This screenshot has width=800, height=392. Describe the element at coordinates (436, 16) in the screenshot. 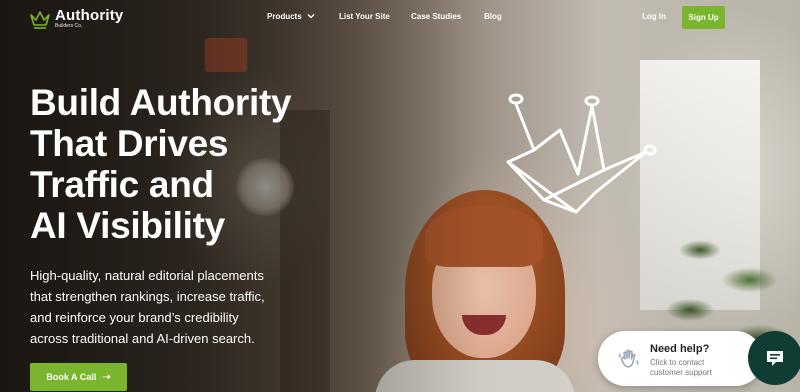

I see `nav-item-case-studies: Case Studies` at that location.